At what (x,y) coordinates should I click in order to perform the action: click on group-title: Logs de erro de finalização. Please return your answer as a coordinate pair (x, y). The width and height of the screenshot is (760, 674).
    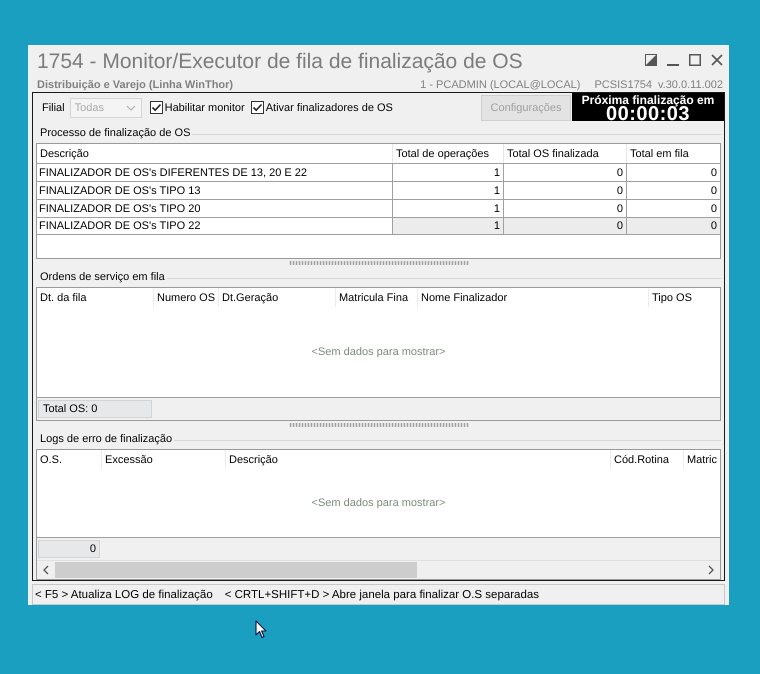
    Looking at the image, I should click on (106, 439).